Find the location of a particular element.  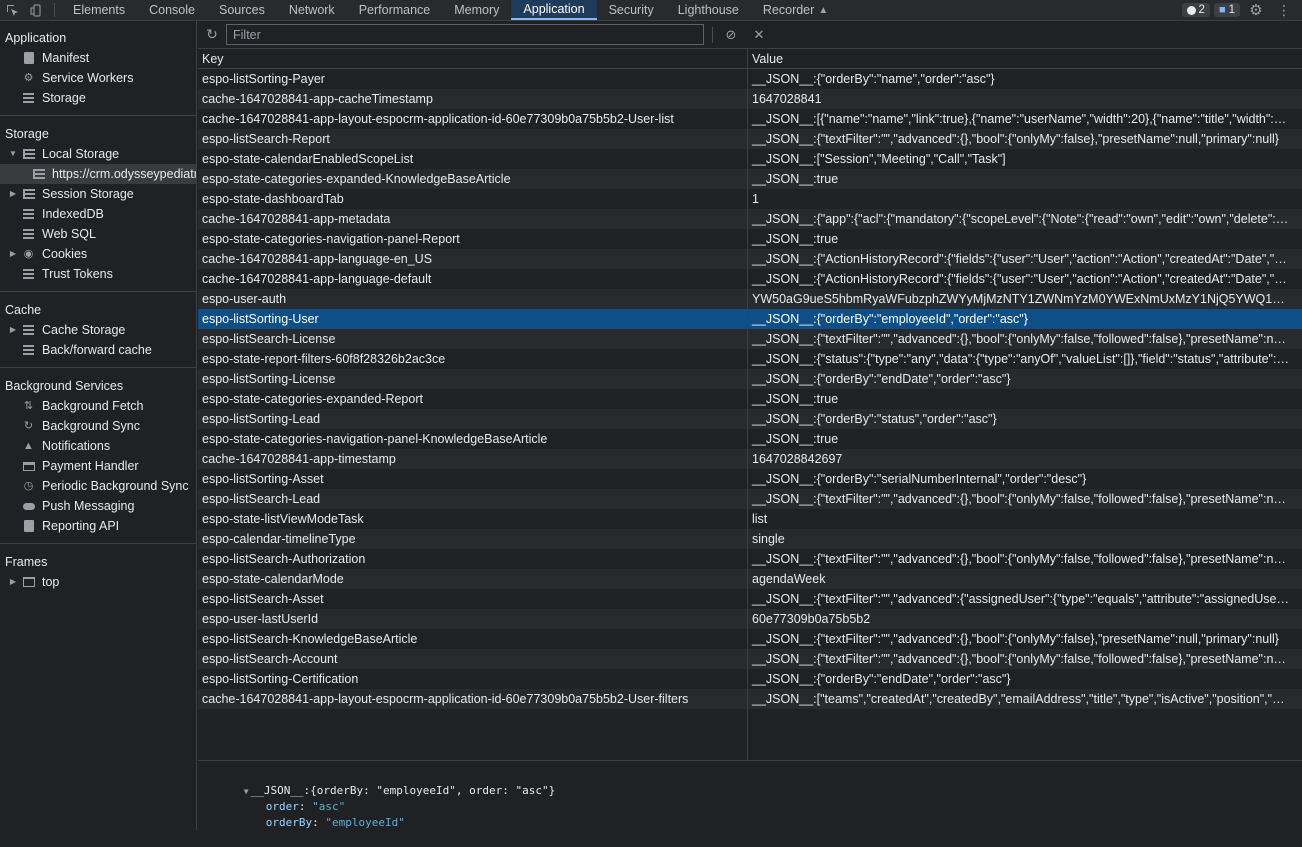

sidebar-item-service-workers: ⚙ Service Workers is located at coordinates (98, 78).